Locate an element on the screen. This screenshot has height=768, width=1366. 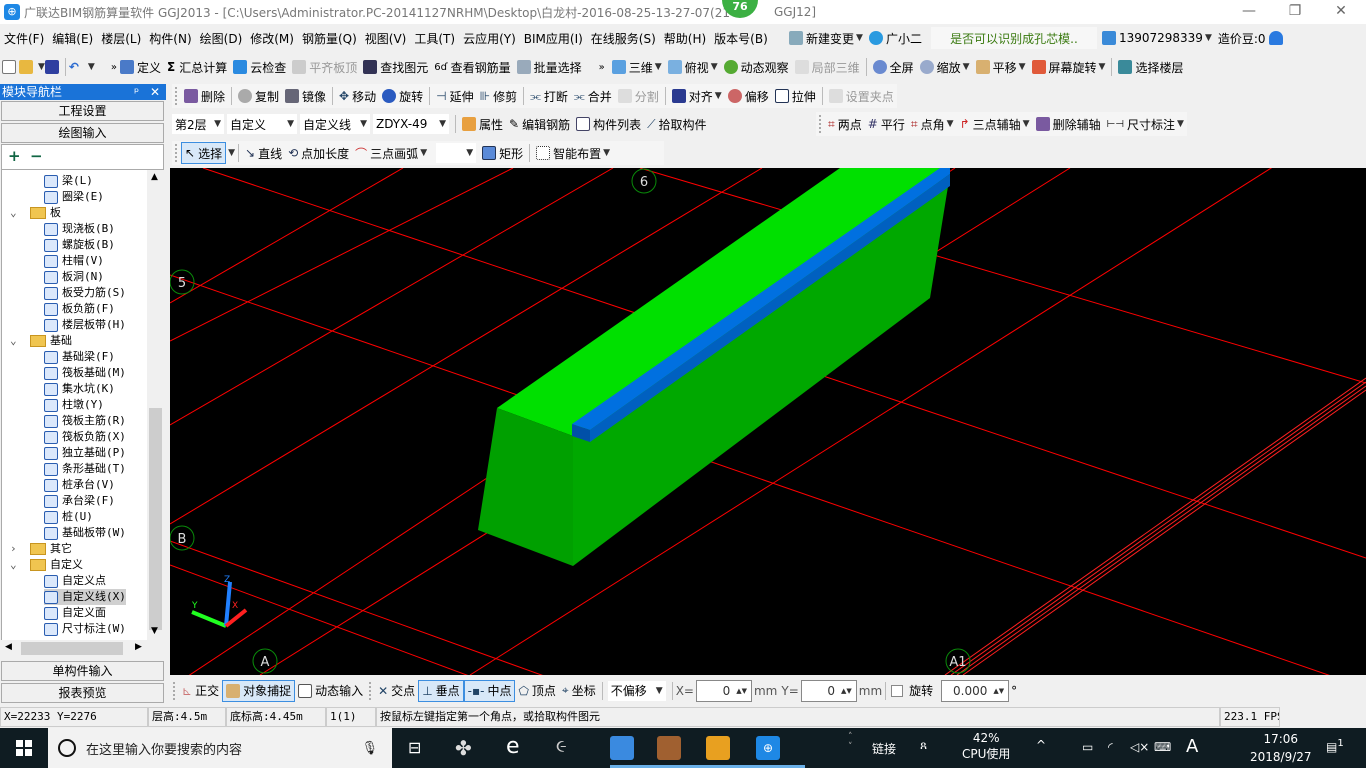
menu-item: 云应用(Y) is located at coordinates (489, 38).